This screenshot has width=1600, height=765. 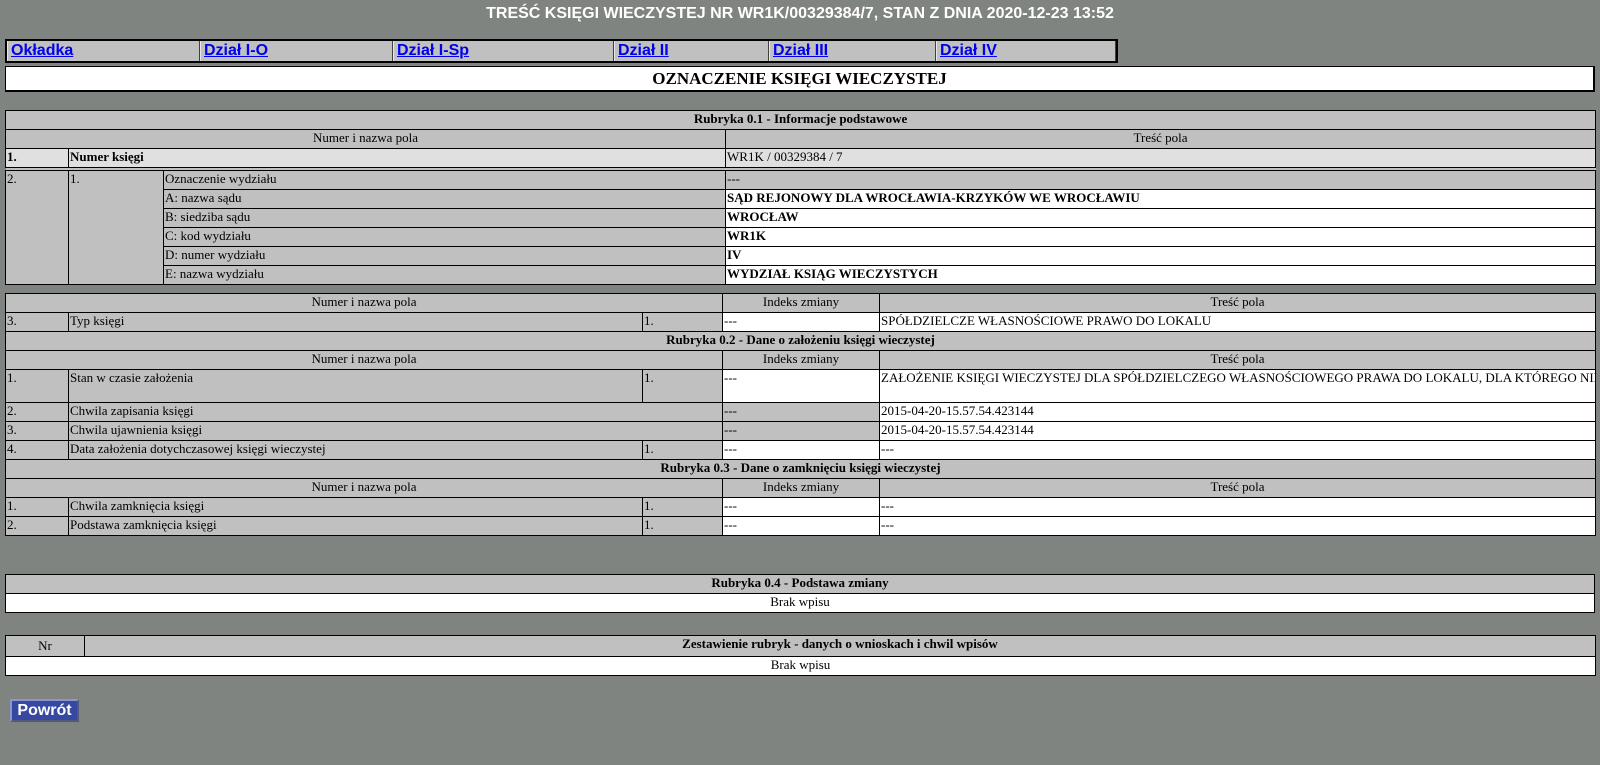 What do you see at coordinates (444, 218) in the screenshot?
I see `field-label: B: siedziba sądu` at bounding box center [444, 218].